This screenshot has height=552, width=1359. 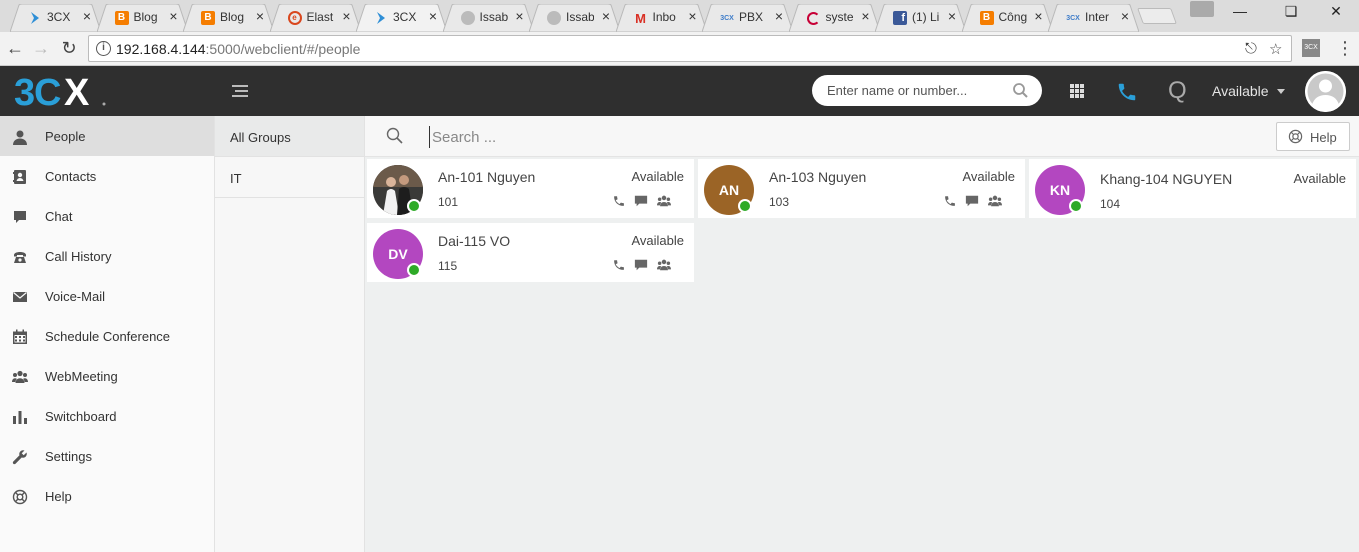 I want to click on browser-tab: f (1) Li ×, so click(x=920, y=18).